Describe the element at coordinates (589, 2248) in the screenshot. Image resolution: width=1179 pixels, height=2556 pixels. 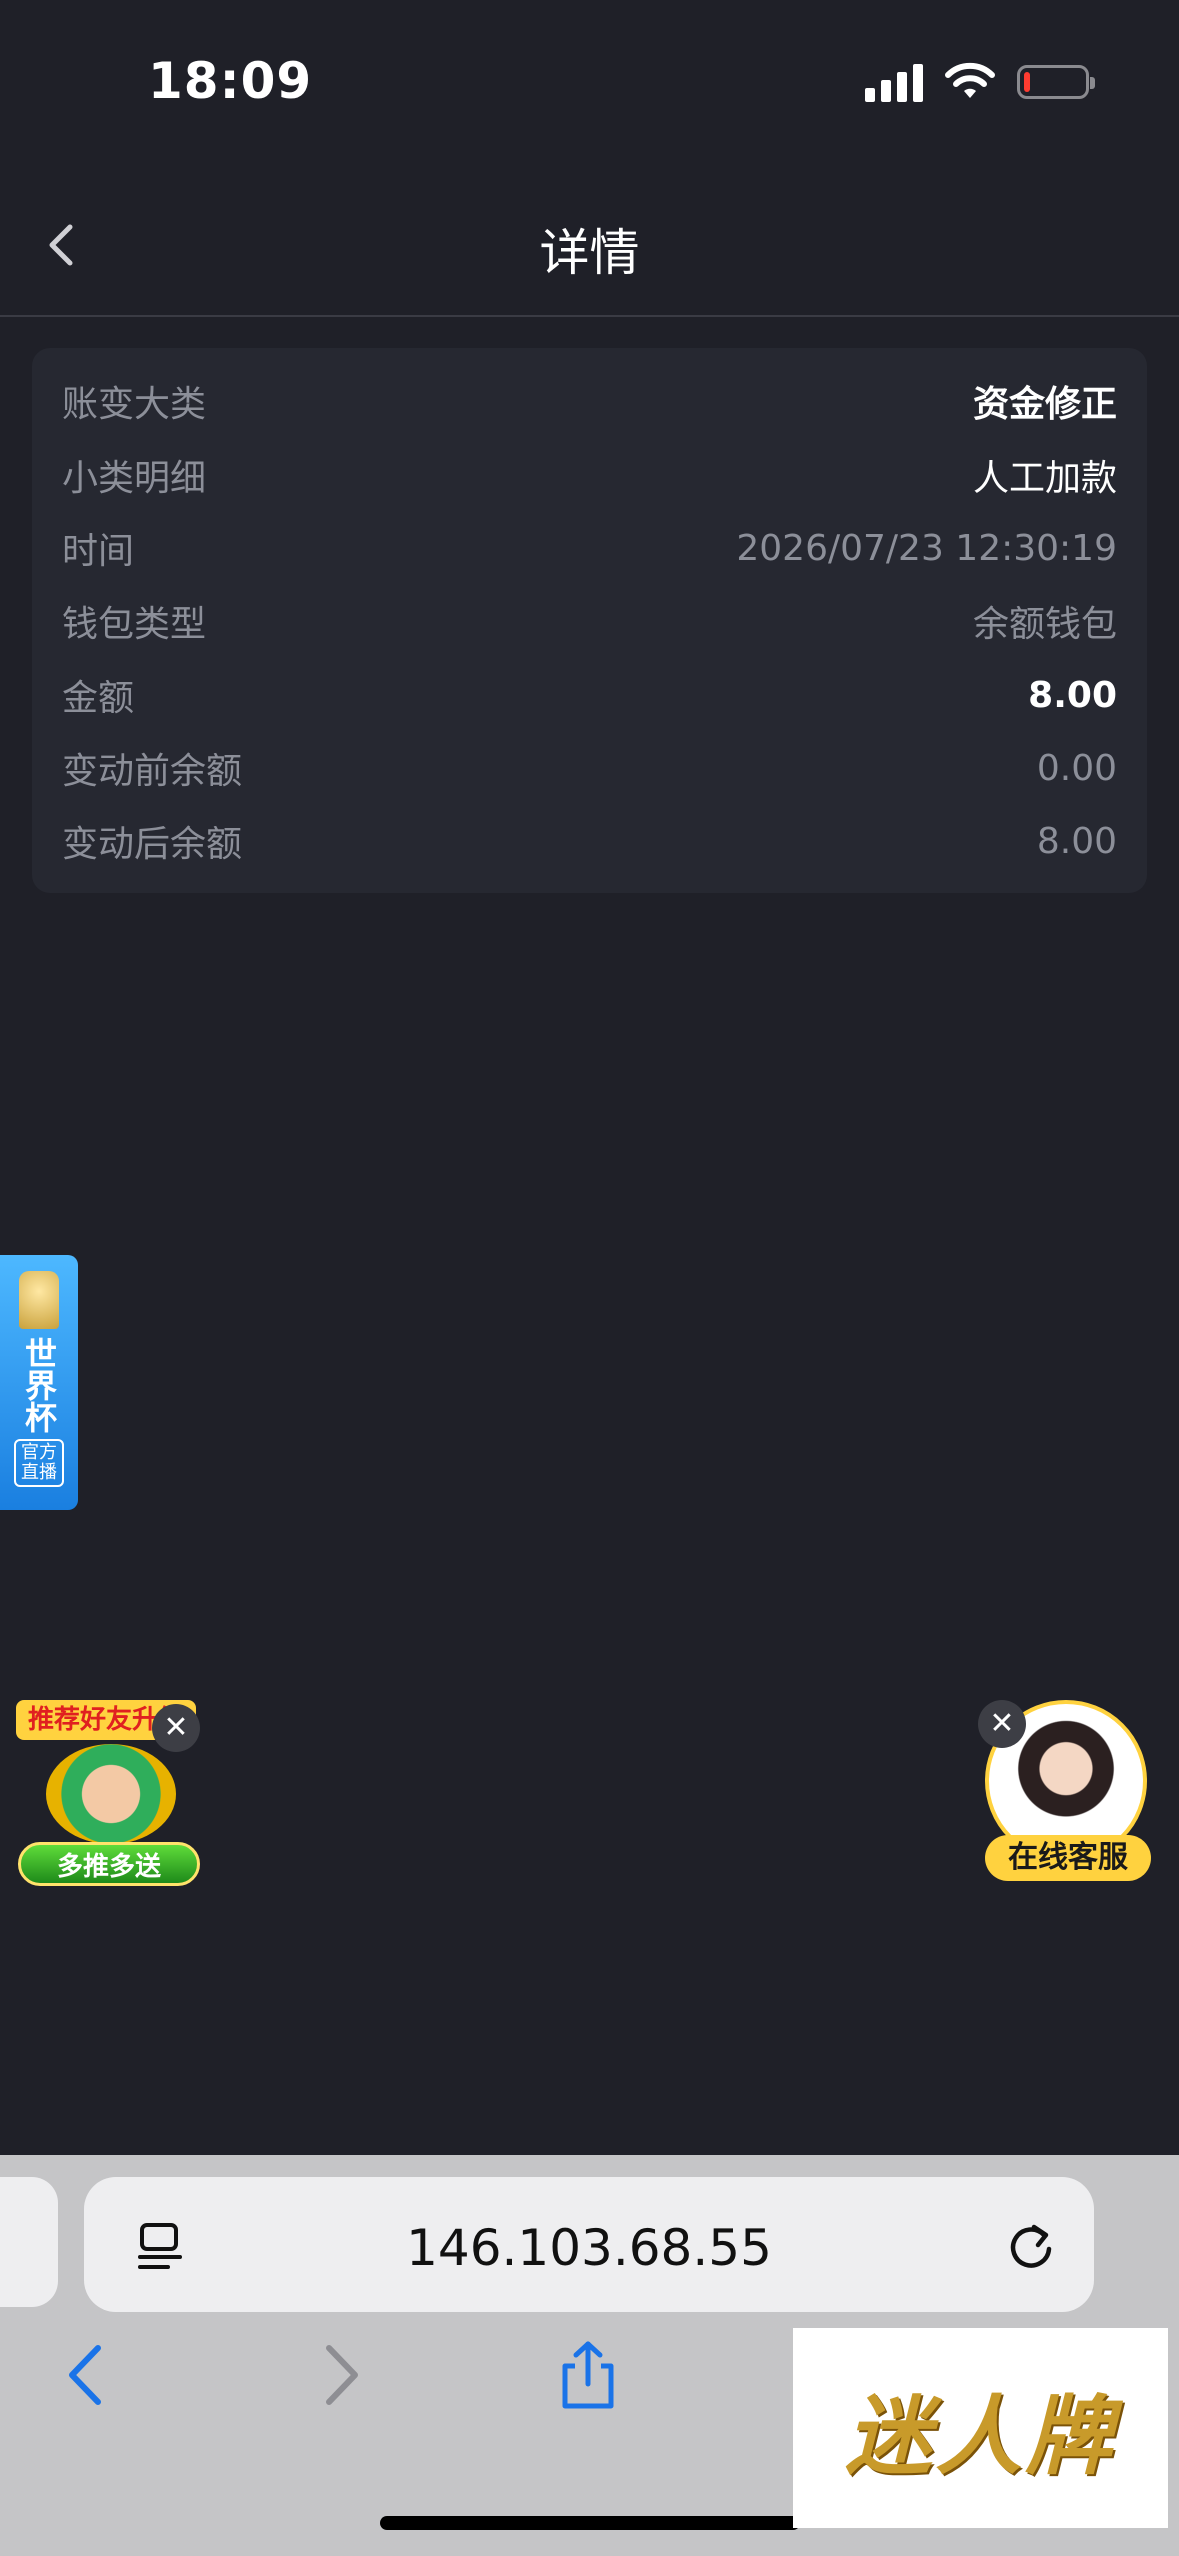
I see `url-text: 146.103.68.55` at that location.